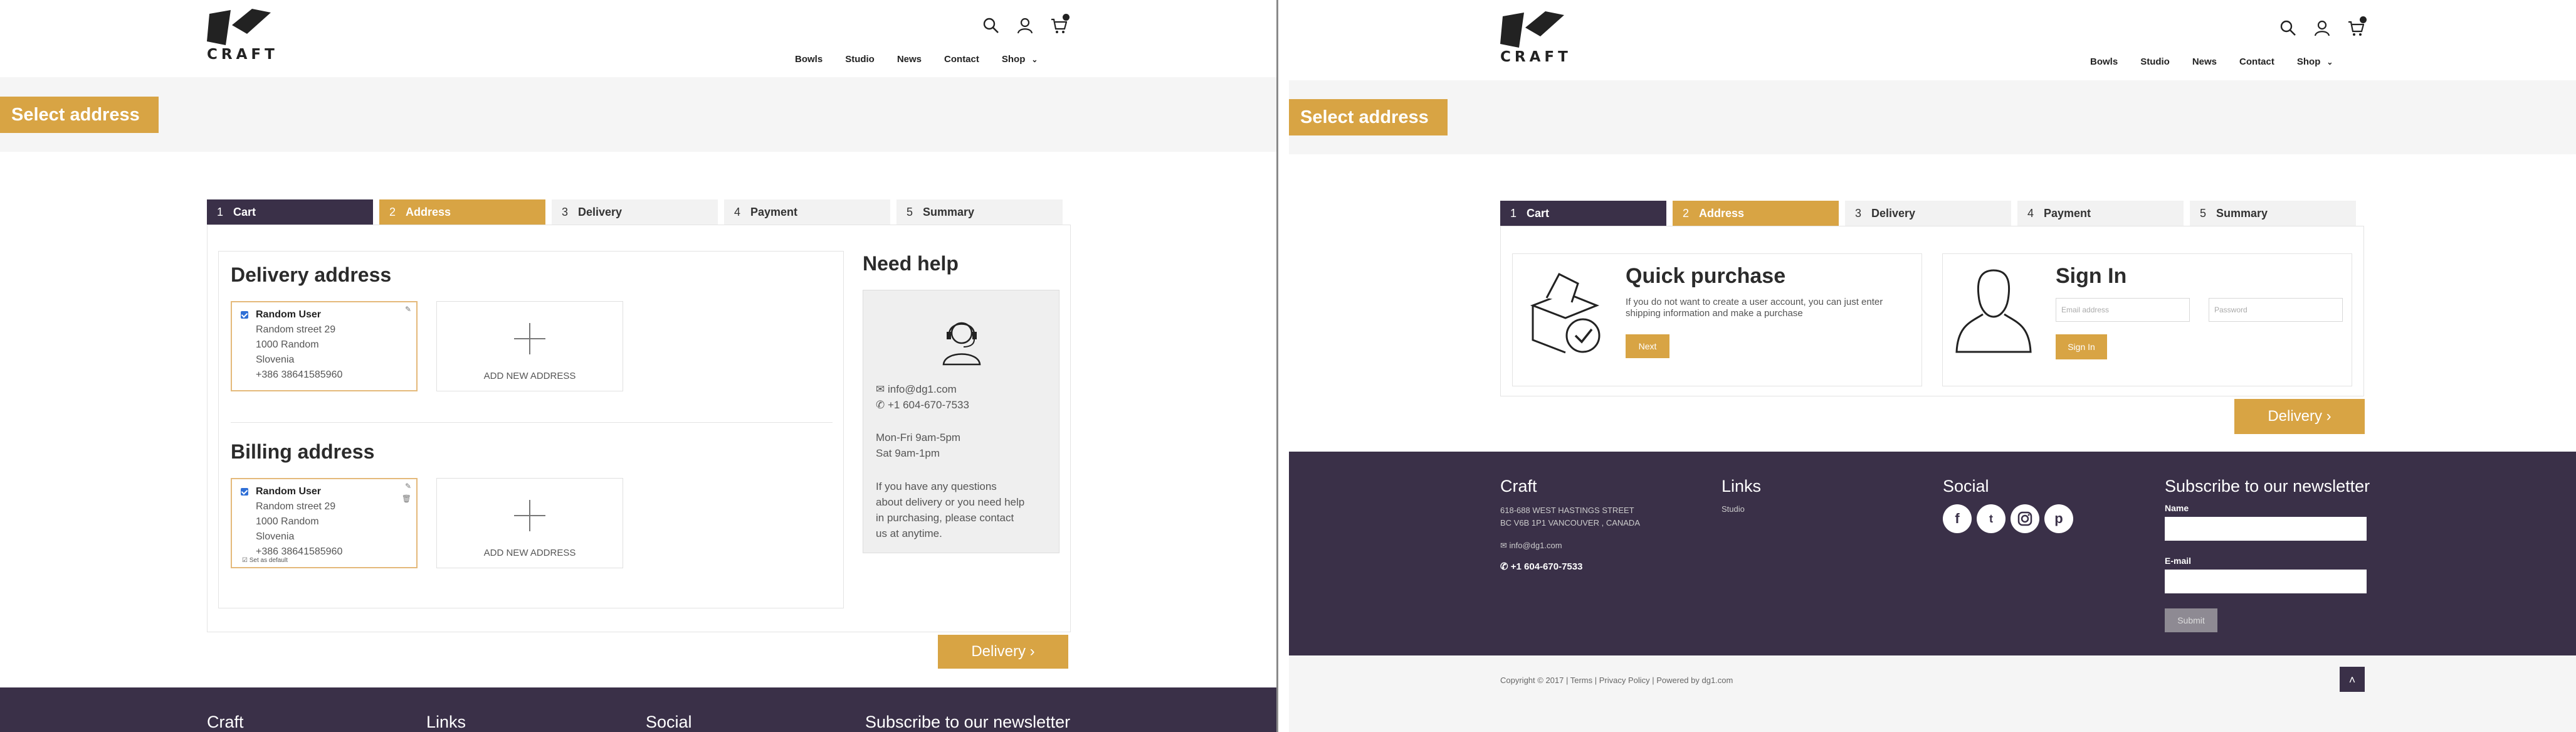 The image size is (2576, 732). What do you see at coordinates (922, 405) in the screenshot?
I see `help-phone: ✆ +1 604-670-7533` at bounding box center [922, 405].